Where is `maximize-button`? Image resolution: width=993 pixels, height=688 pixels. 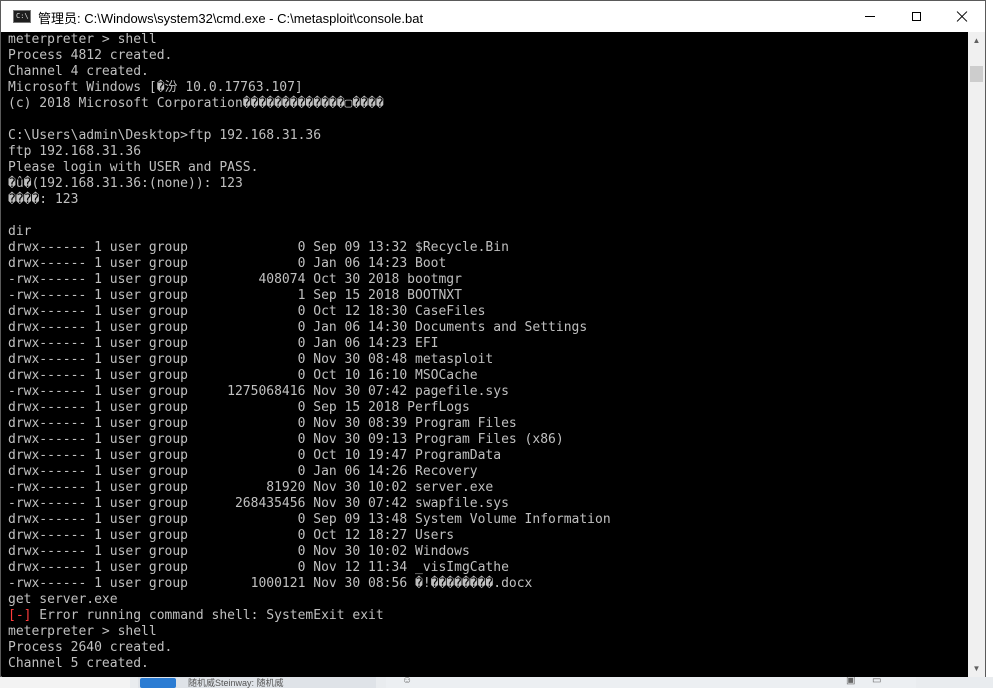
maximize-button is located at coordinates (916, 16).